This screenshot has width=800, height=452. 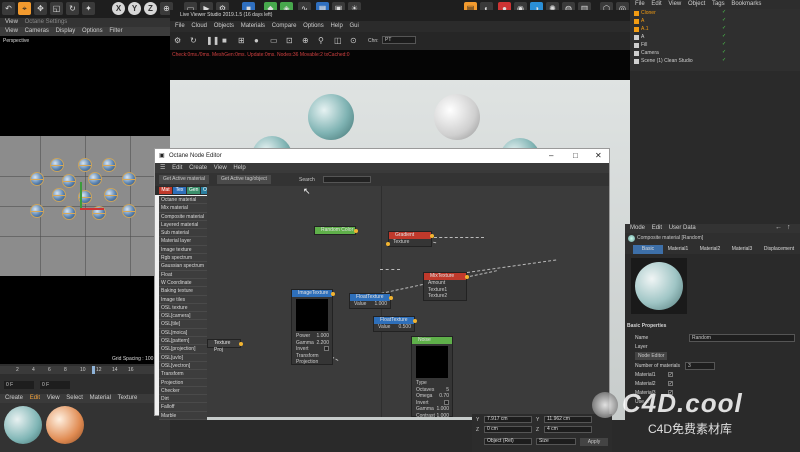 What do you see at coordinates (183, 241) in the screenshot?
I see `node-list-item: Material layer` at bounding box center [183, 241].